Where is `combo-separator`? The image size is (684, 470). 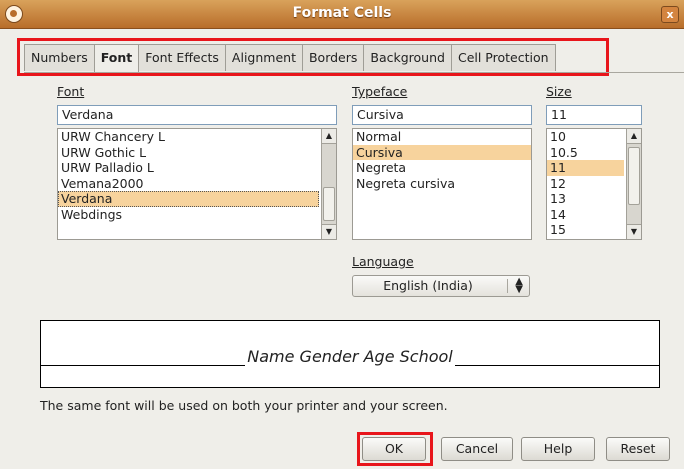
combo-separator is located at coordinates (507, 286).